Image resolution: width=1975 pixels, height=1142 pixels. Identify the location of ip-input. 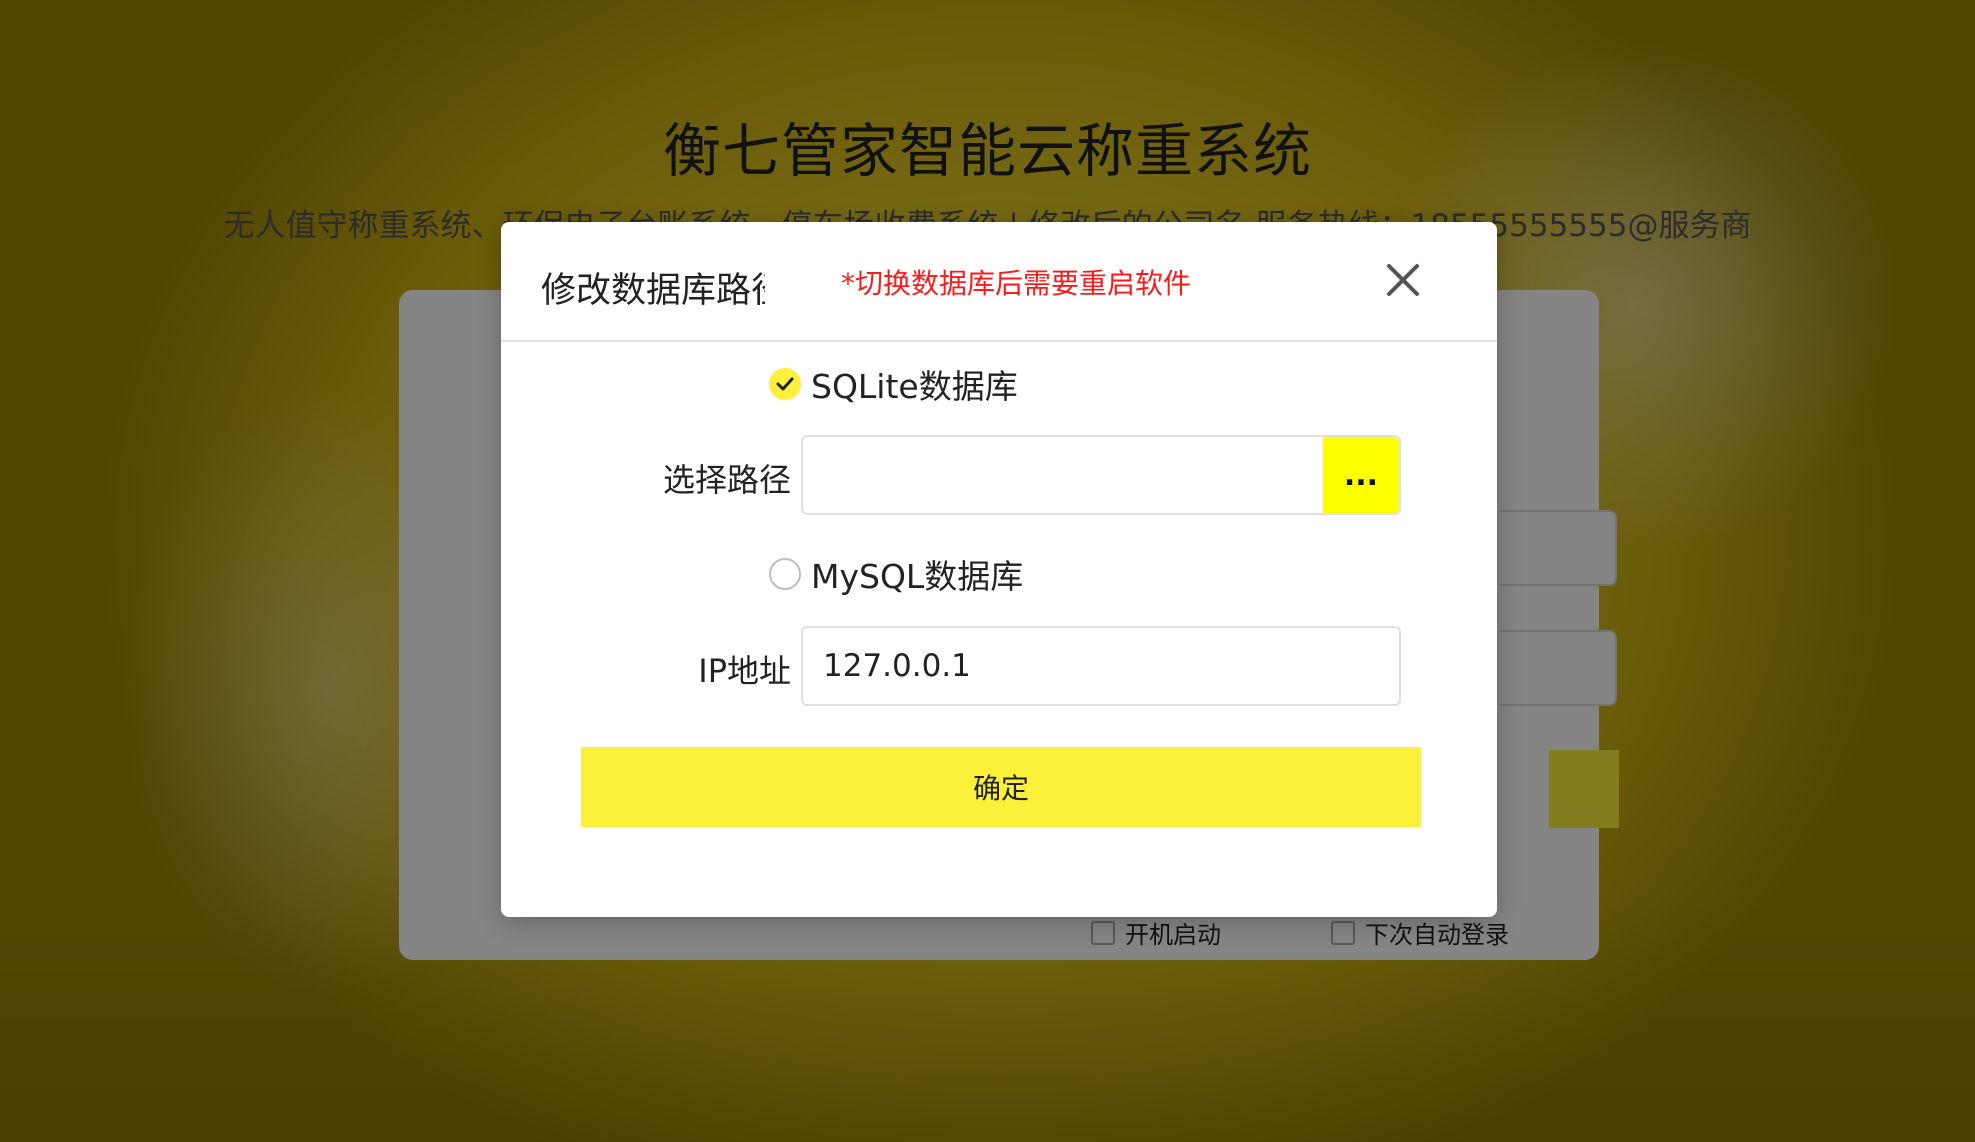
(1101, 666).